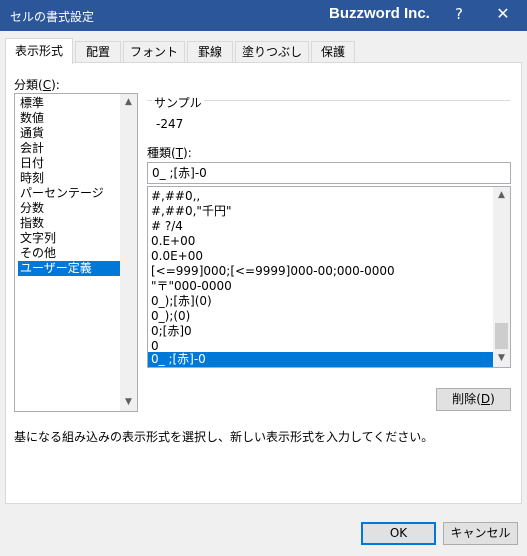 This screenshot has width=527, height=556. What do you see at coordinates (69, 163) in the screenshot?
I see `category-item: 日付` at bounding box center [69, 163].